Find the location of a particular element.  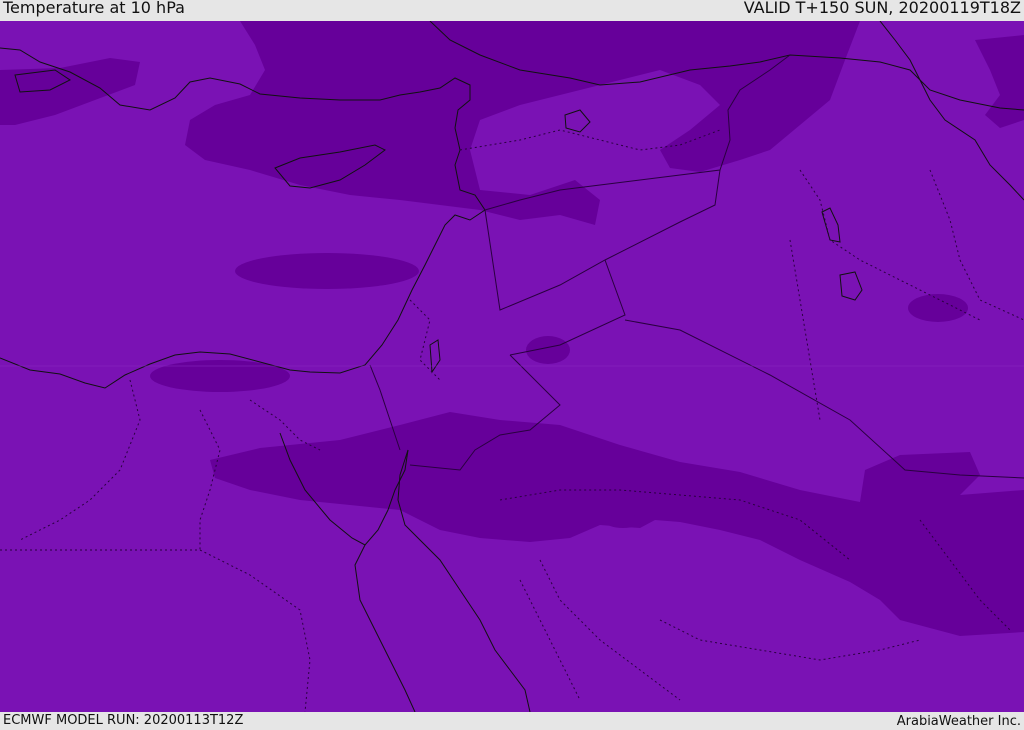

contour-region-central-band is located at coordinates (327, 271).